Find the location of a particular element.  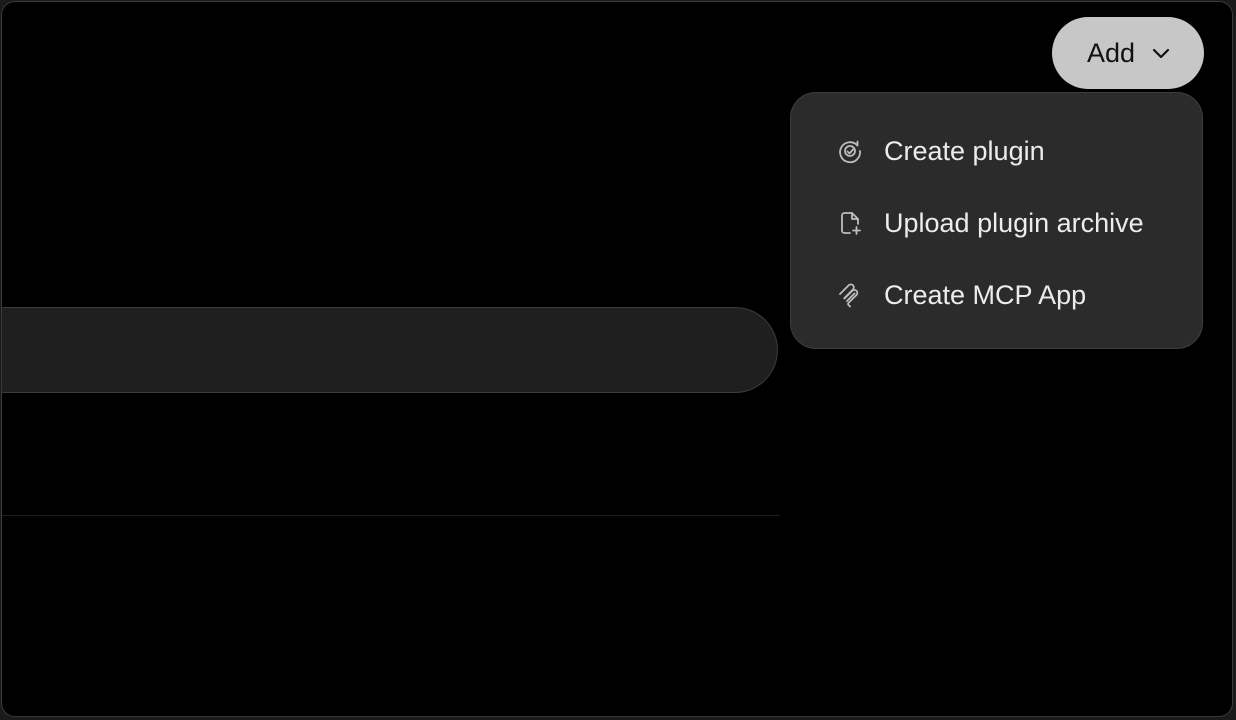

menu-item-label: Upload plugin archive is located at coordinates (1014, 222).